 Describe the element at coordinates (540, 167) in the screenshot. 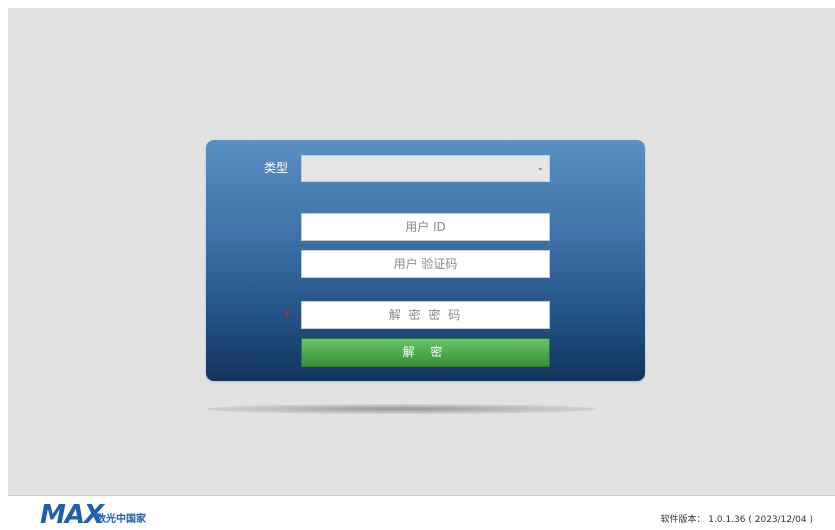

I see `chevron-down-icon: ⌄` at that location.